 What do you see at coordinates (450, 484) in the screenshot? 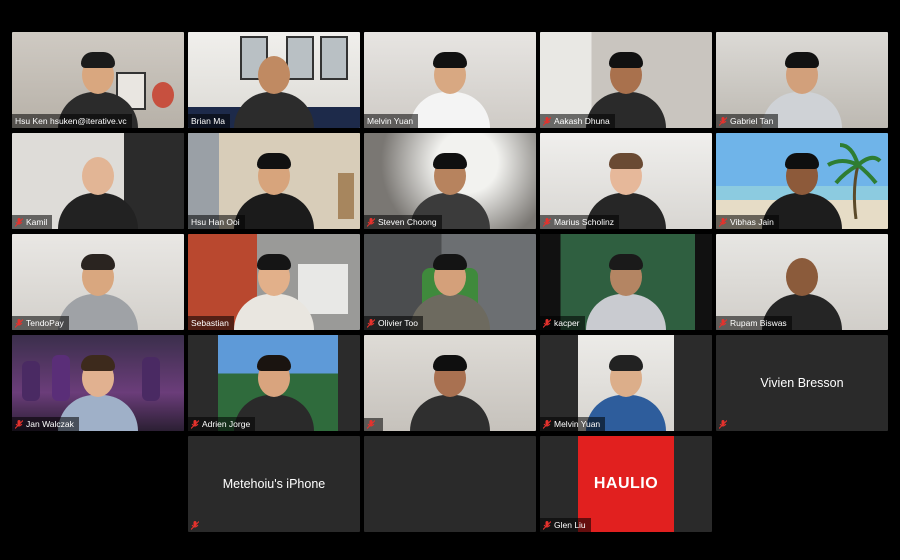
I see `participant-tile-video-off` at bounding box center [450, 484].